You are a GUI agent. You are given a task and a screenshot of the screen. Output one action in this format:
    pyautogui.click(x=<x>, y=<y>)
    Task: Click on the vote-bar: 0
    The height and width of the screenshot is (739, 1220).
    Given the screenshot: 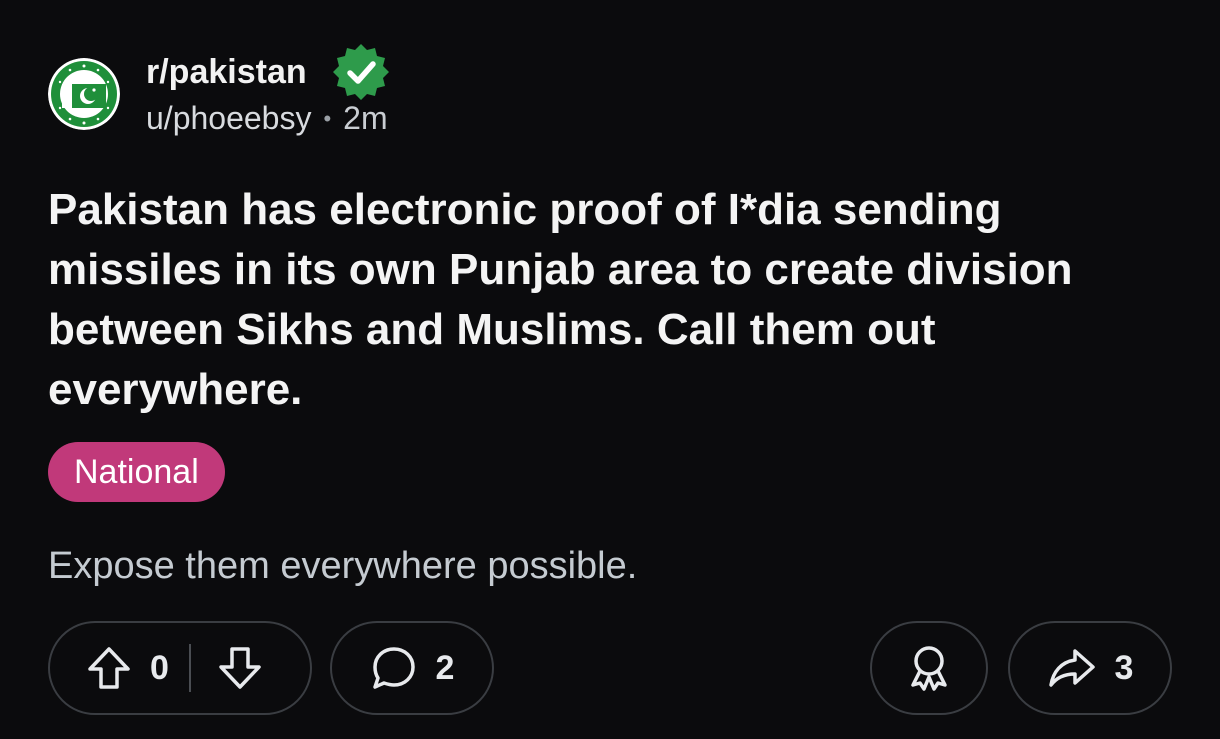 What is the action you would take?
    pyautogui.click(x=180, y=668)
    